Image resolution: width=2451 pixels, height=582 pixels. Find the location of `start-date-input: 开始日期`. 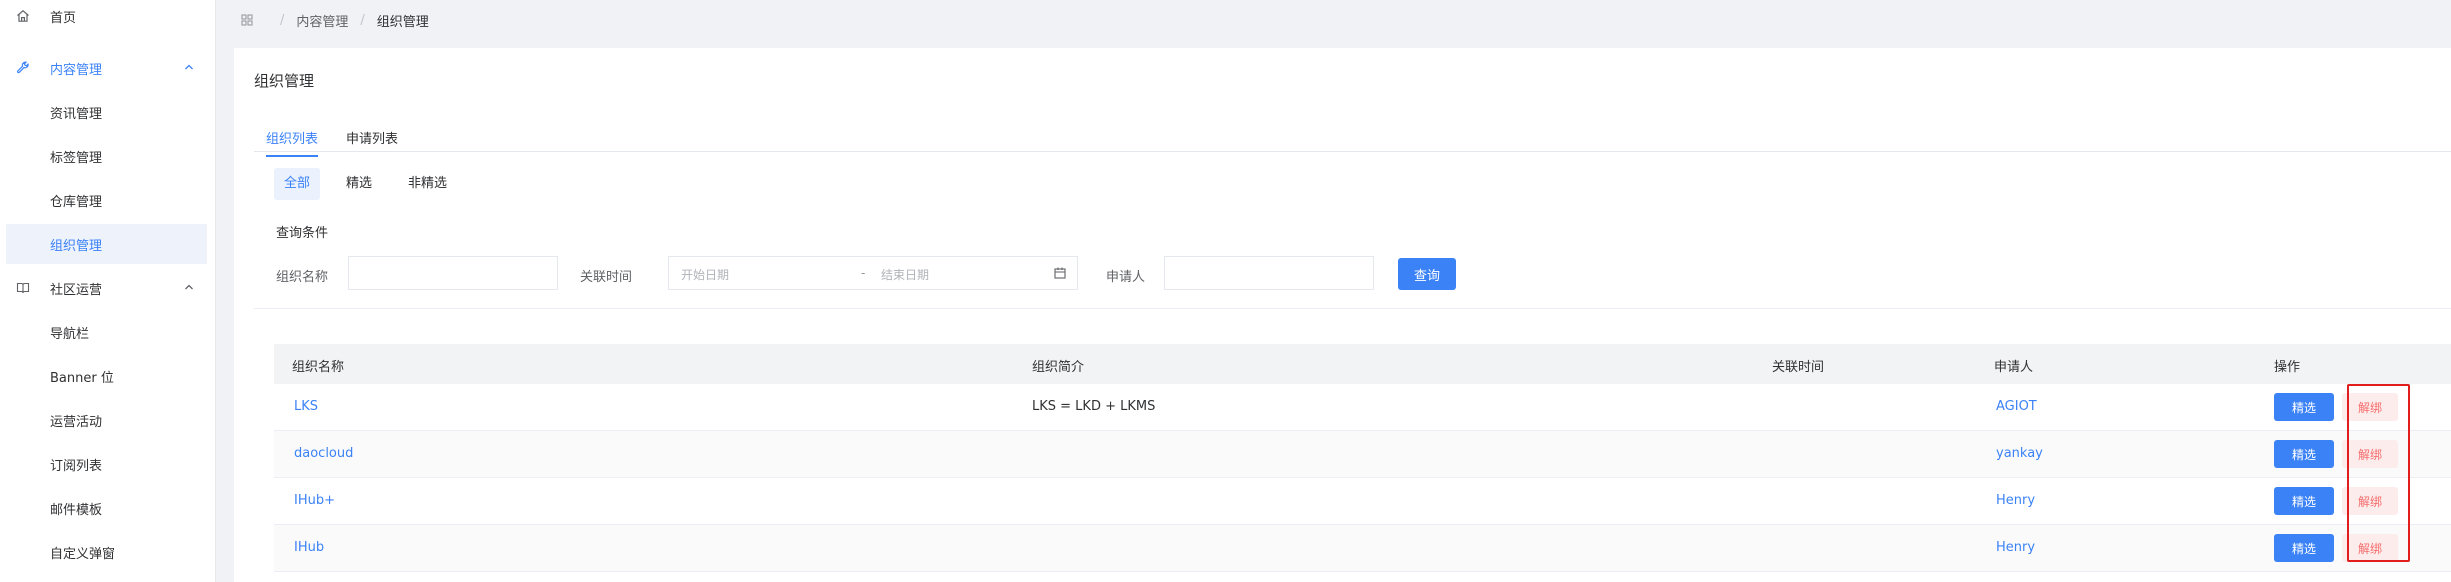

start-date-input: 开始日期 is located at coordinates (705, 274).